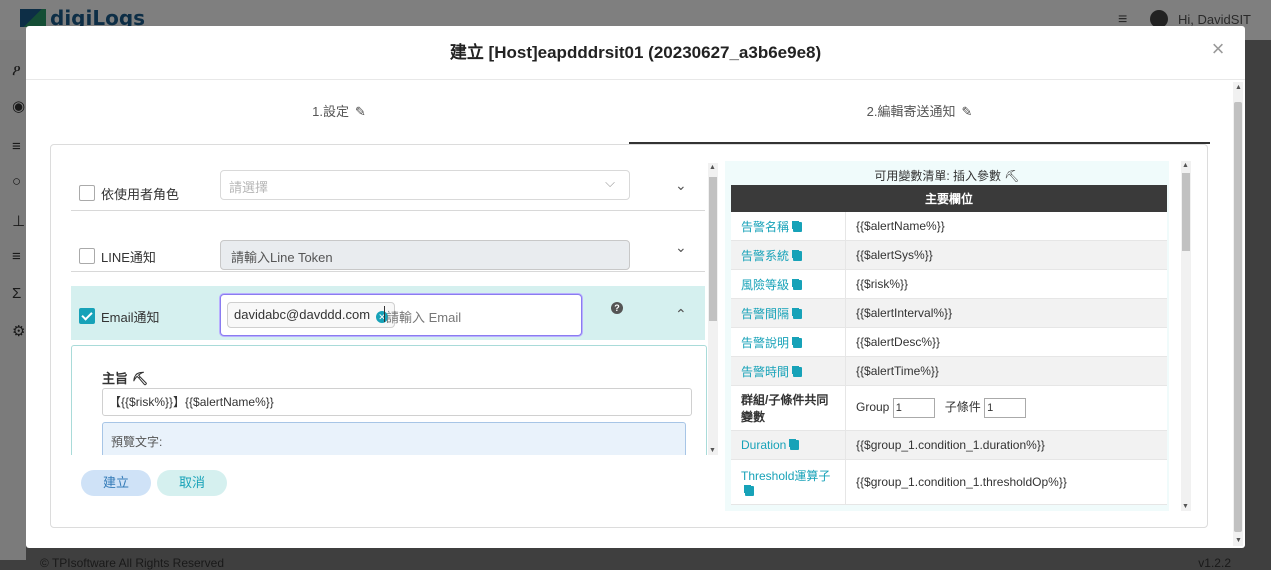 The width and height of the screenshot is (1271, 570). Describe the element at coordinates (949, 255) in the screenshot. I see `table-row: 告警系統 {{$alertSys%}}` at that location.